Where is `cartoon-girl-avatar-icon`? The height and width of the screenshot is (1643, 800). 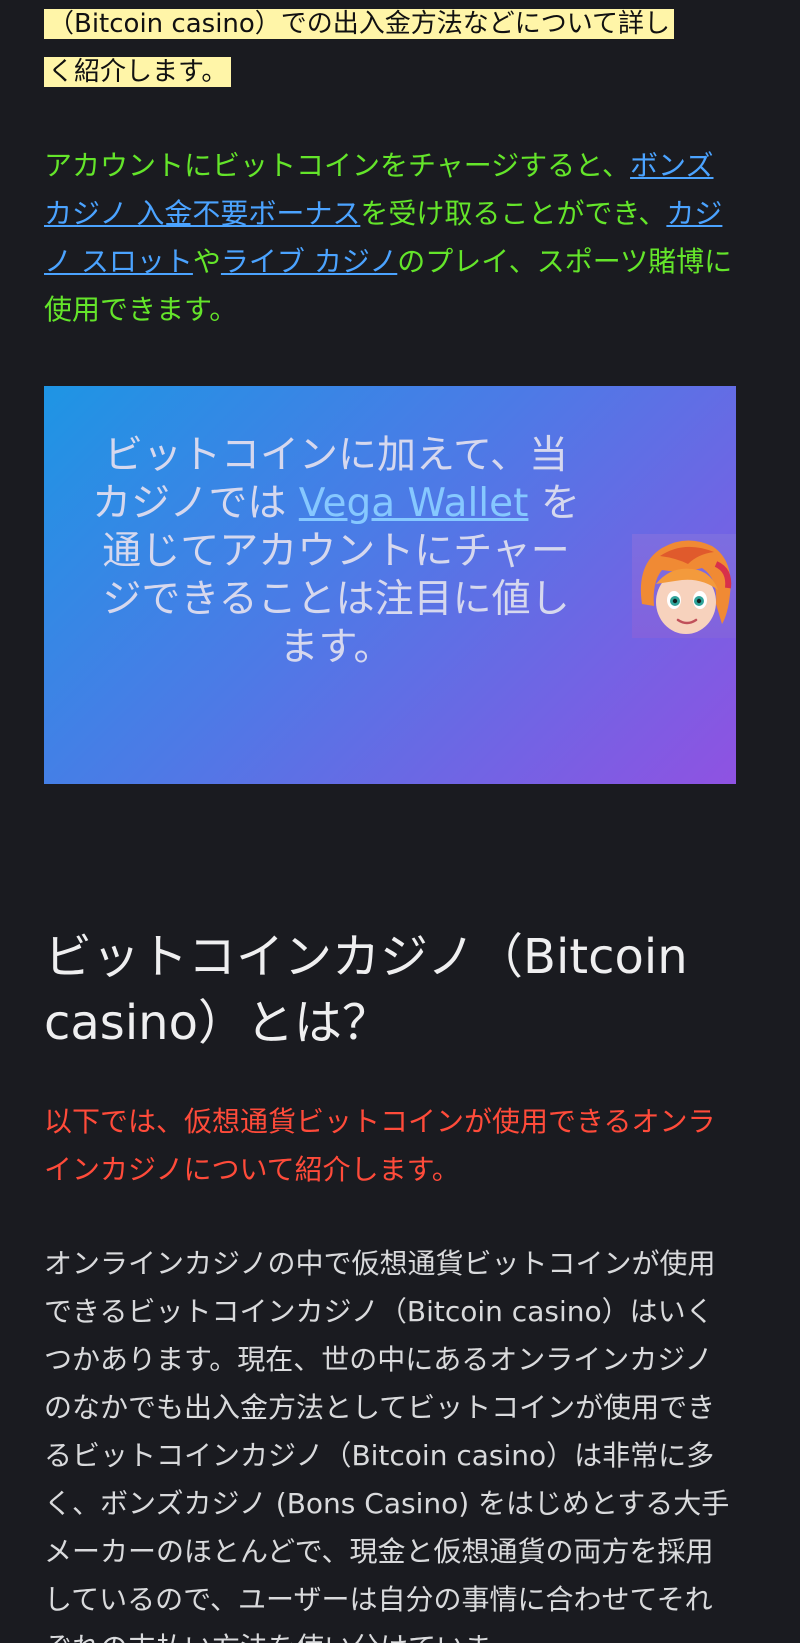 cartoon-girl-avatar-icon is located at coordinates (684, 586).